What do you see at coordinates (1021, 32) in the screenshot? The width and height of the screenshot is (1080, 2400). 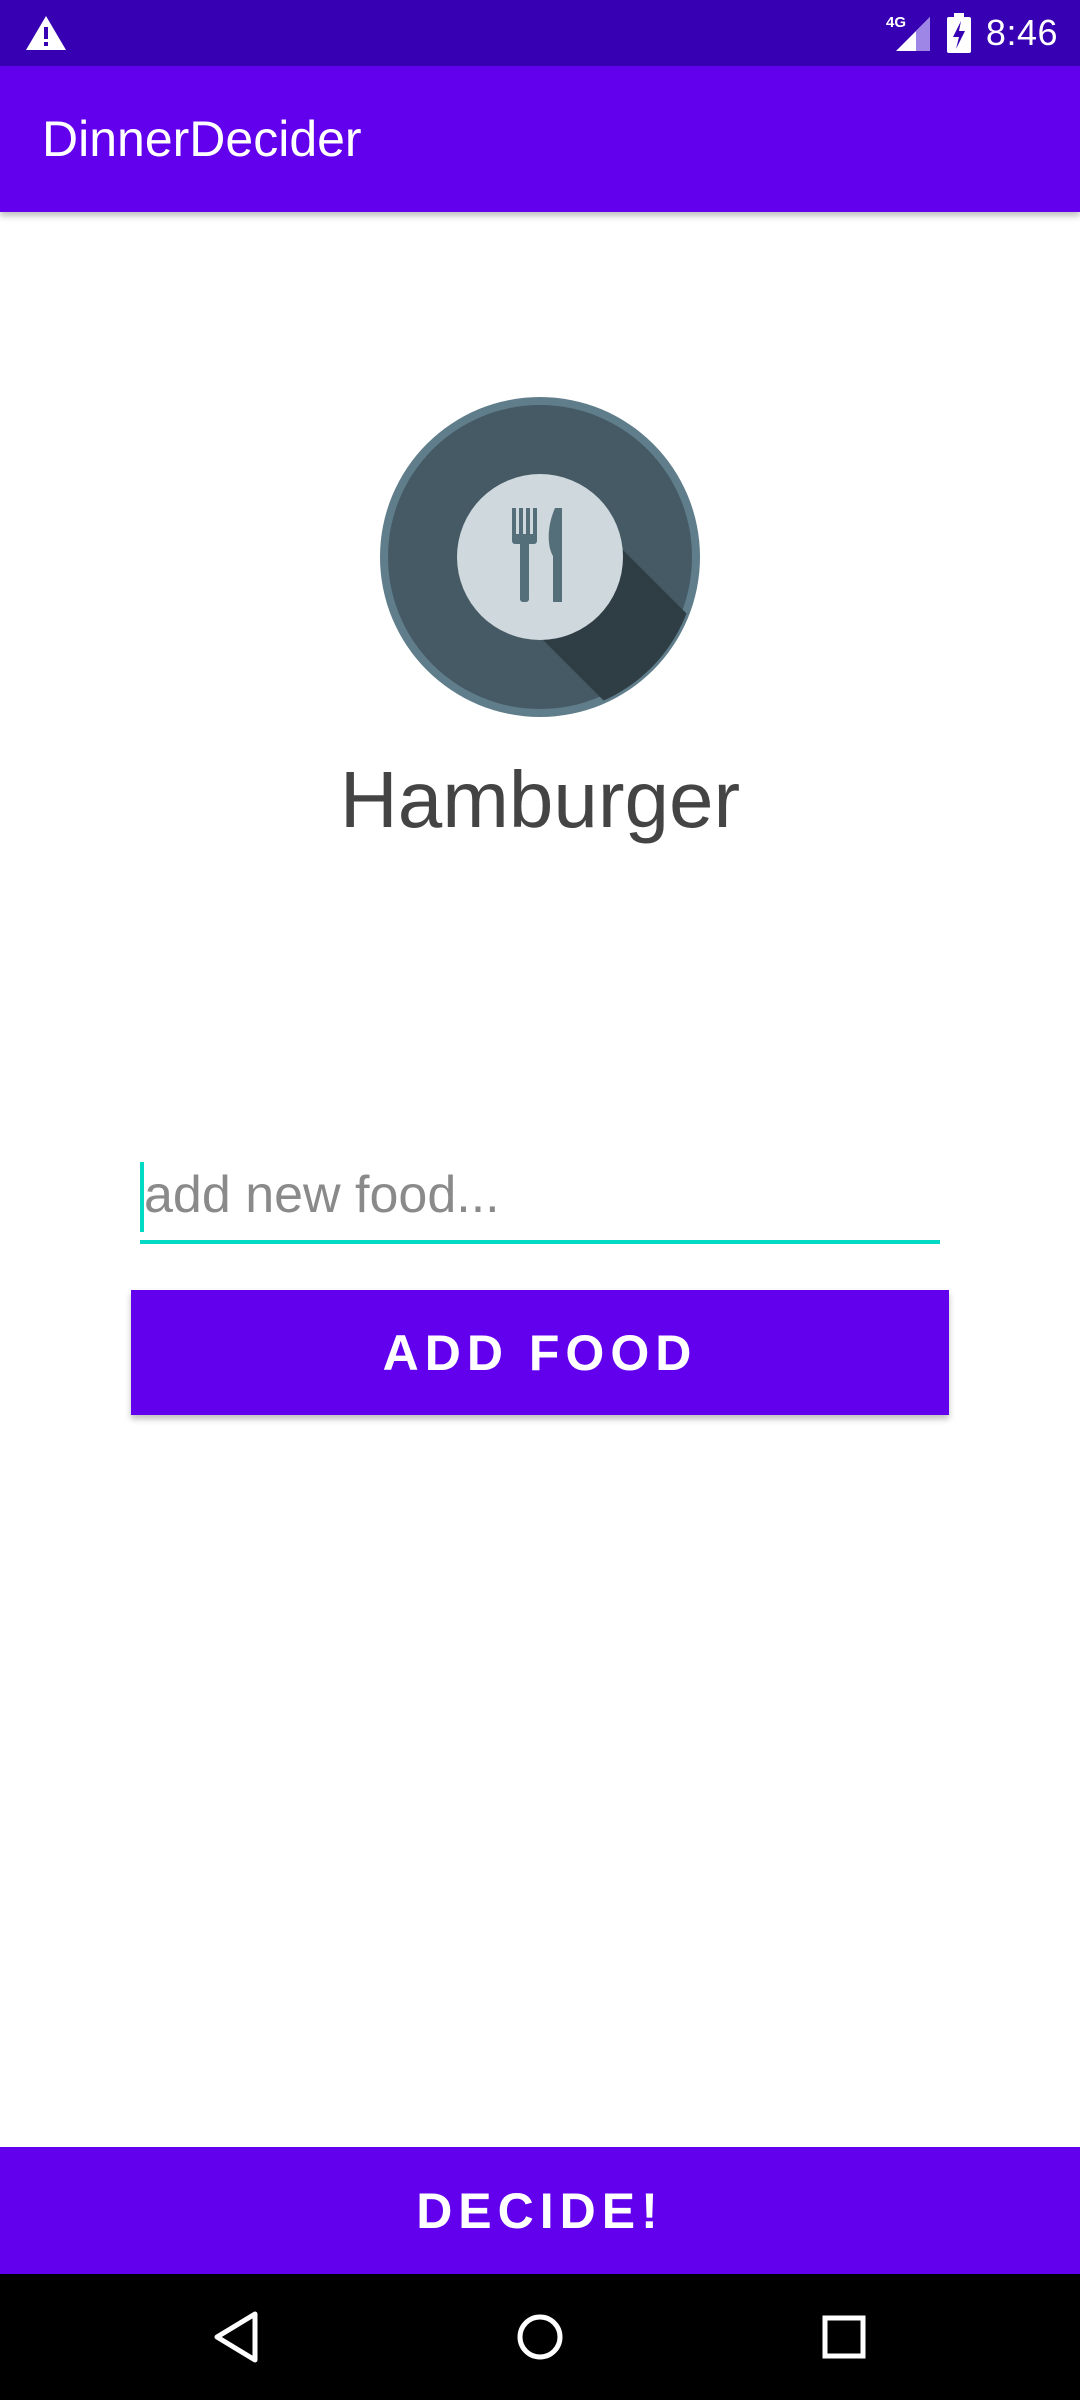 I see `status-time: 8:46` at bounding box center [1021, 32].